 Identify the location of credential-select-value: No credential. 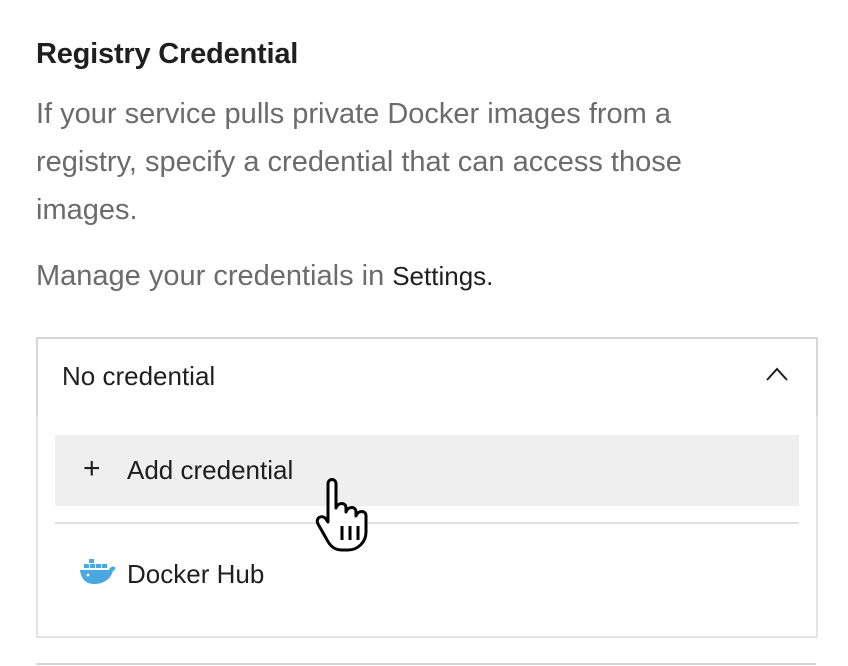
(139, 376).